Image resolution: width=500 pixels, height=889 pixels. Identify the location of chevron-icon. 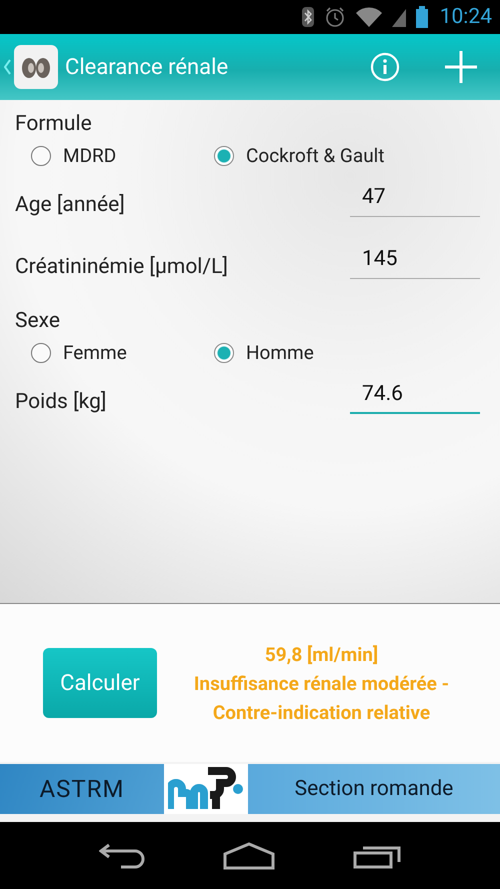
(7, 67).